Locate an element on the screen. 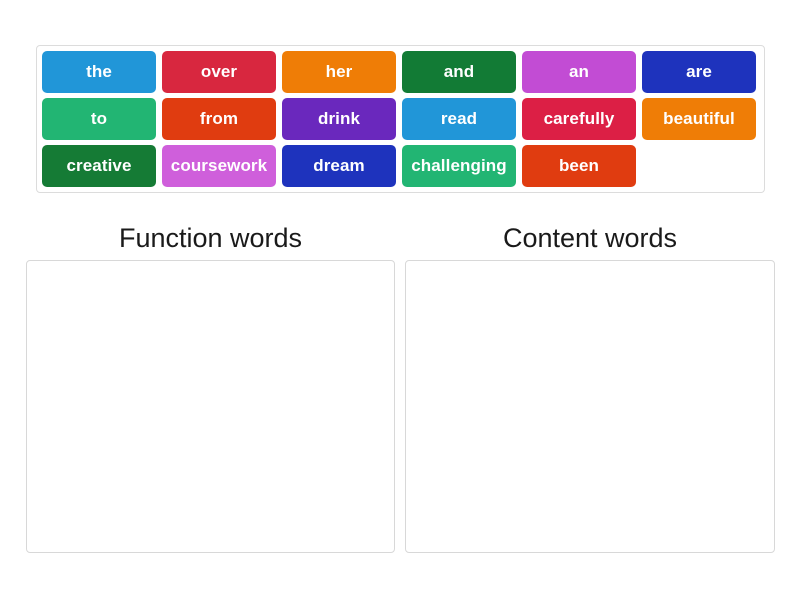 This screenshot has height=600, width=800. word-tile-label: her is located at coordinates (339, 71).